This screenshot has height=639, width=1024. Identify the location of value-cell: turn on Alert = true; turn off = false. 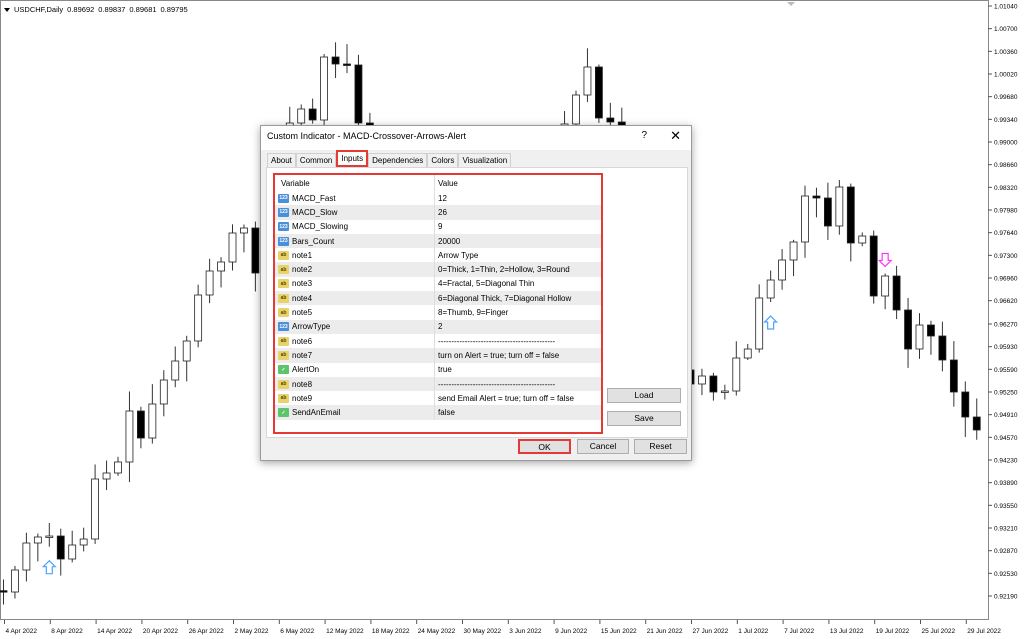
(497, 355).